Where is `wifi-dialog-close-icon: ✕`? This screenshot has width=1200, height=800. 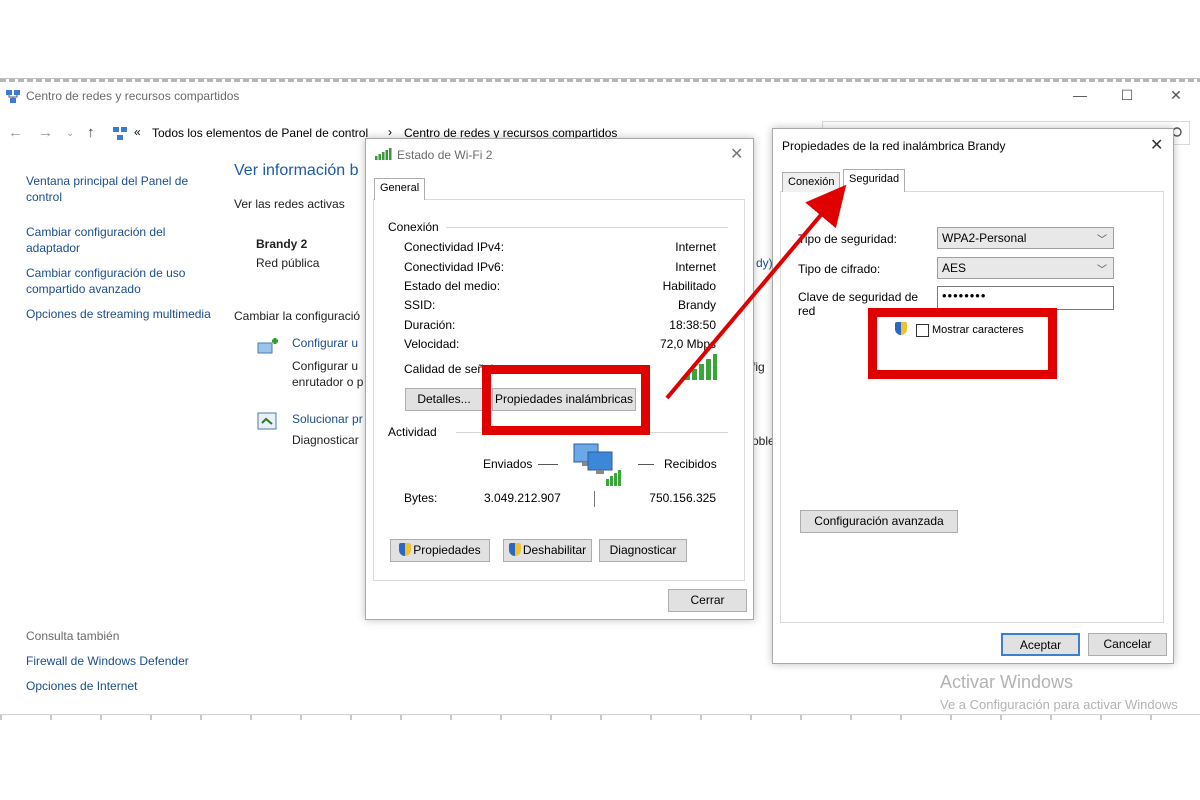 wifi-dialog-close-icon: ✕ is located at coordinates (736, 154).